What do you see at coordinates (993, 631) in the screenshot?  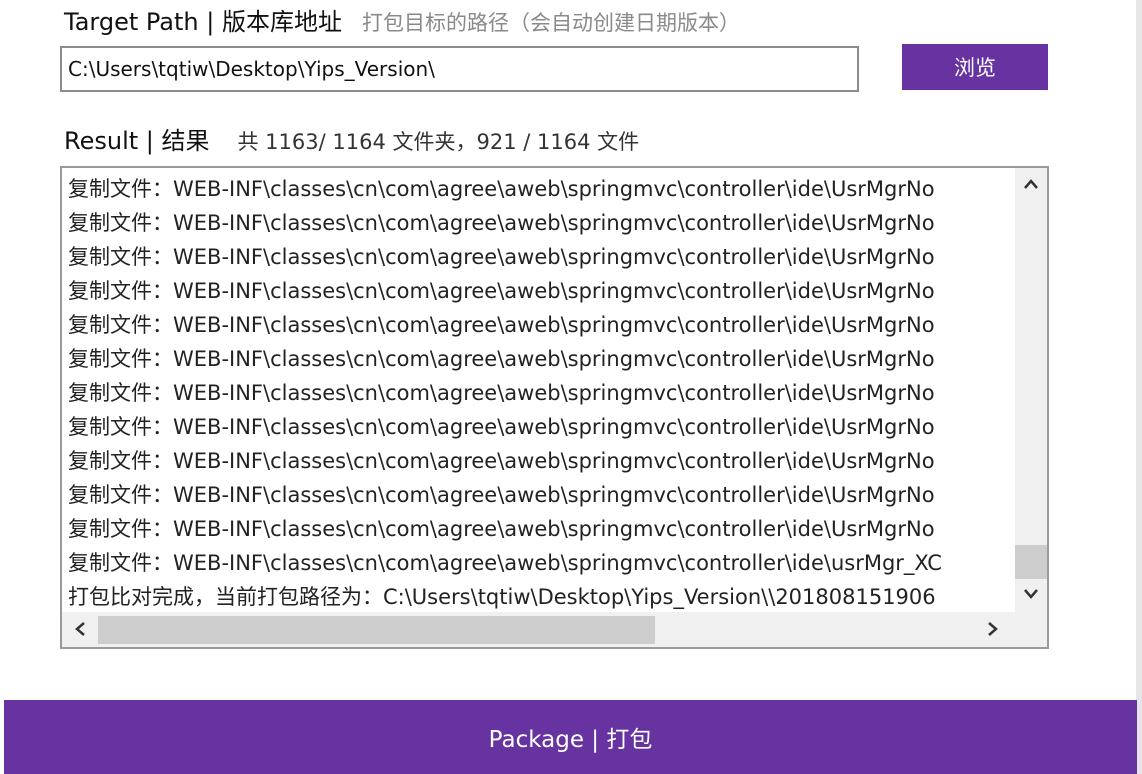 I see `chevron-right-icon` at bounding box center [993, 631].